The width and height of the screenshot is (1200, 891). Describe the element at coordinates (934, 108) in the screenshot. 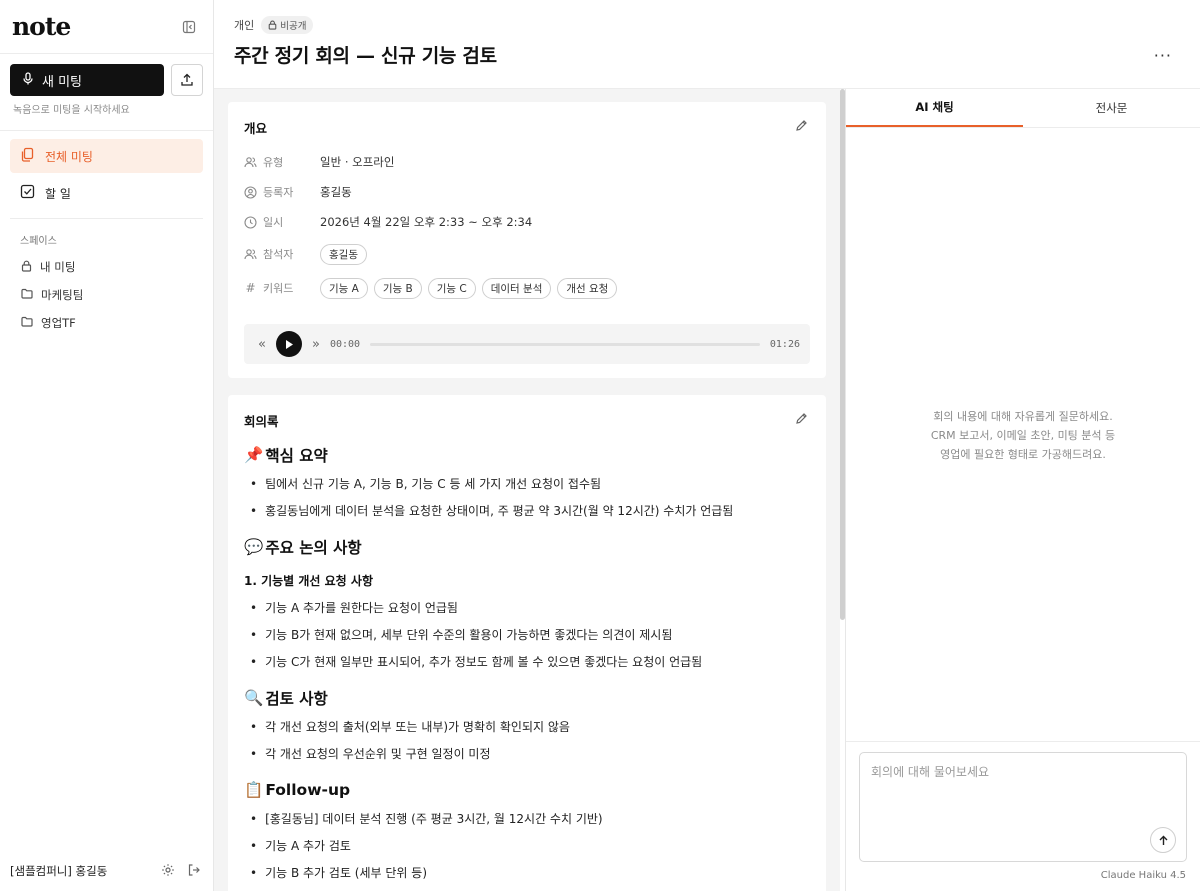

I see `tab-ai-chat: AI 채팅` at that location.